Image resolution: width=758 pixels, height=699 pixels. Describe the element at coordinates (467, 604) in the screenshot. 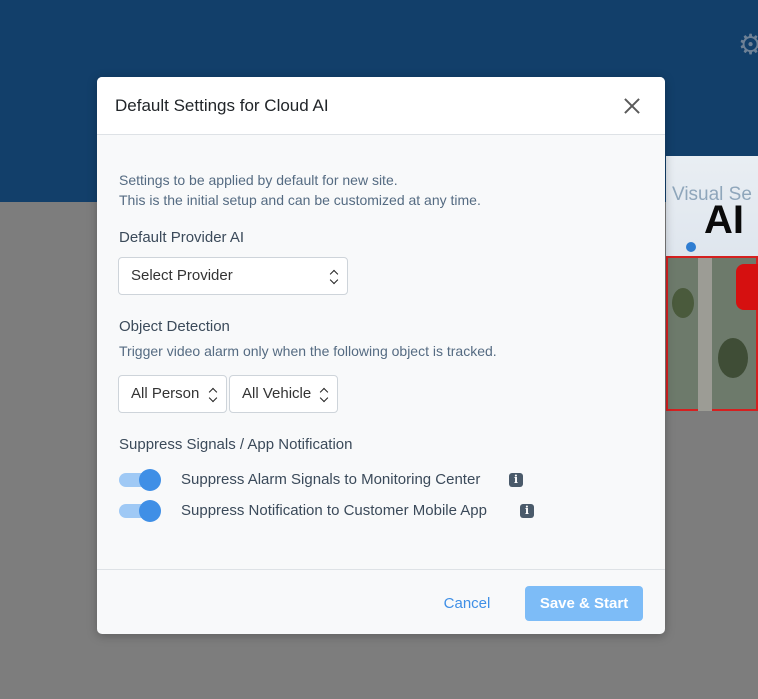

I see `cancel-button: Cancel` at that location.